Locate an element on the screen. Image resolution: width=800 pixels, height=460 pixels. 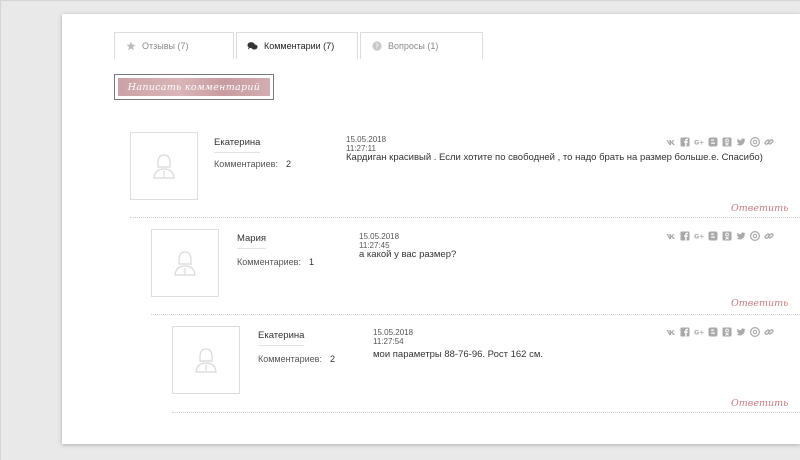
comment-date: 15.05.2018 11:27:54 is located at coordinates (393, 337).